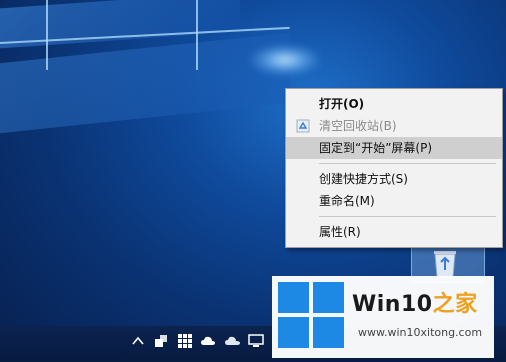 This screenshot has height=362, width=506. I want to click on network-drive-icon, so click(161, 341).